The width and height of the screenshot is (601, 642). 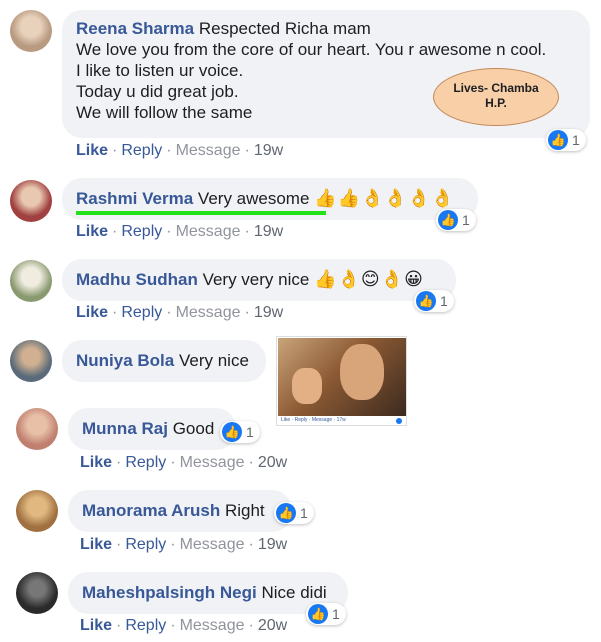 I want to click on gif-attachment: Like · Reply · Message · 17w, so click(x=341, y=381).